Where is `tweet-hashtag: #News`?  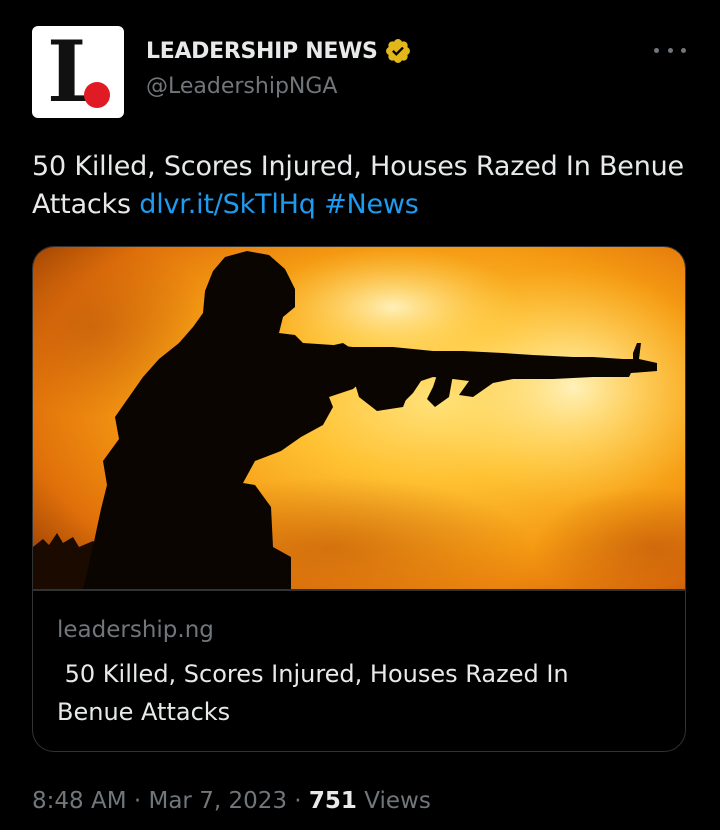 tweet-hashtag: #News is located at coordinates (371, 204).